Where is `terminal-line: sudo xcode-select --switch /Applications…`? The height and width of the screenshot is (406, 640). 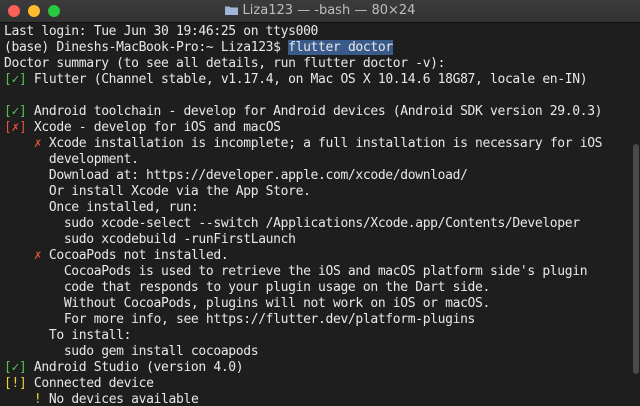 terminal-line: sudo xcode-select --switch /Applications… is located at coordinates (292, 223).